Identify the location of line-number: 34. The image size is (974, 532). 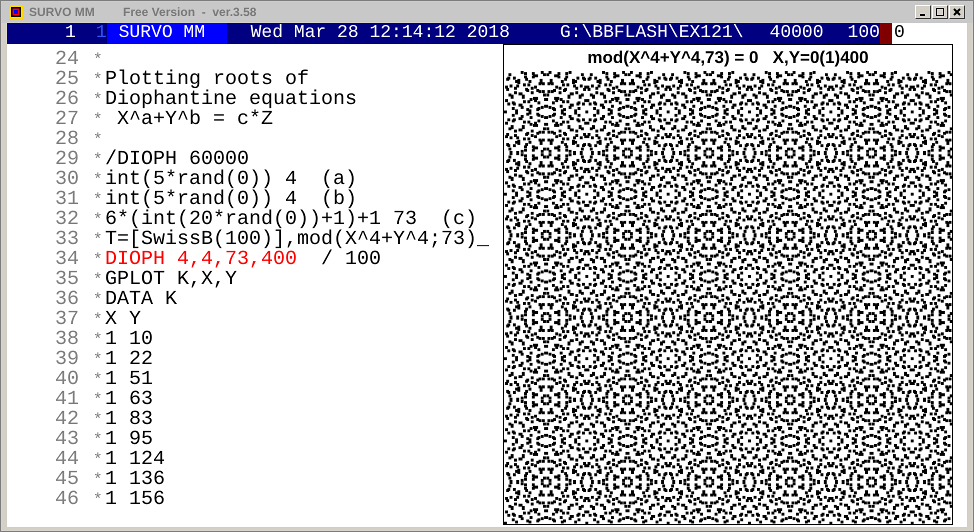
(66, 260).